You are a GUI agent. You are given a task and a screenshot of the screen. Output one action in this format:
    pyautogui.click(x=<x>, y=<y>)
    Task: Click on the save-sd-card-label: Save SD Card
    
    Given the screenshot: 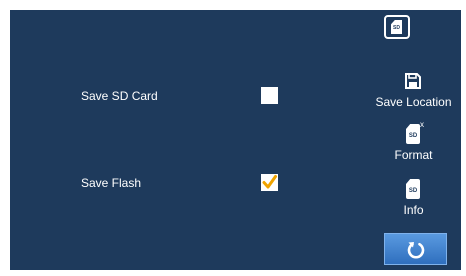 What is the action you would take?
    pyautogui.click(x=119, y=96)
    